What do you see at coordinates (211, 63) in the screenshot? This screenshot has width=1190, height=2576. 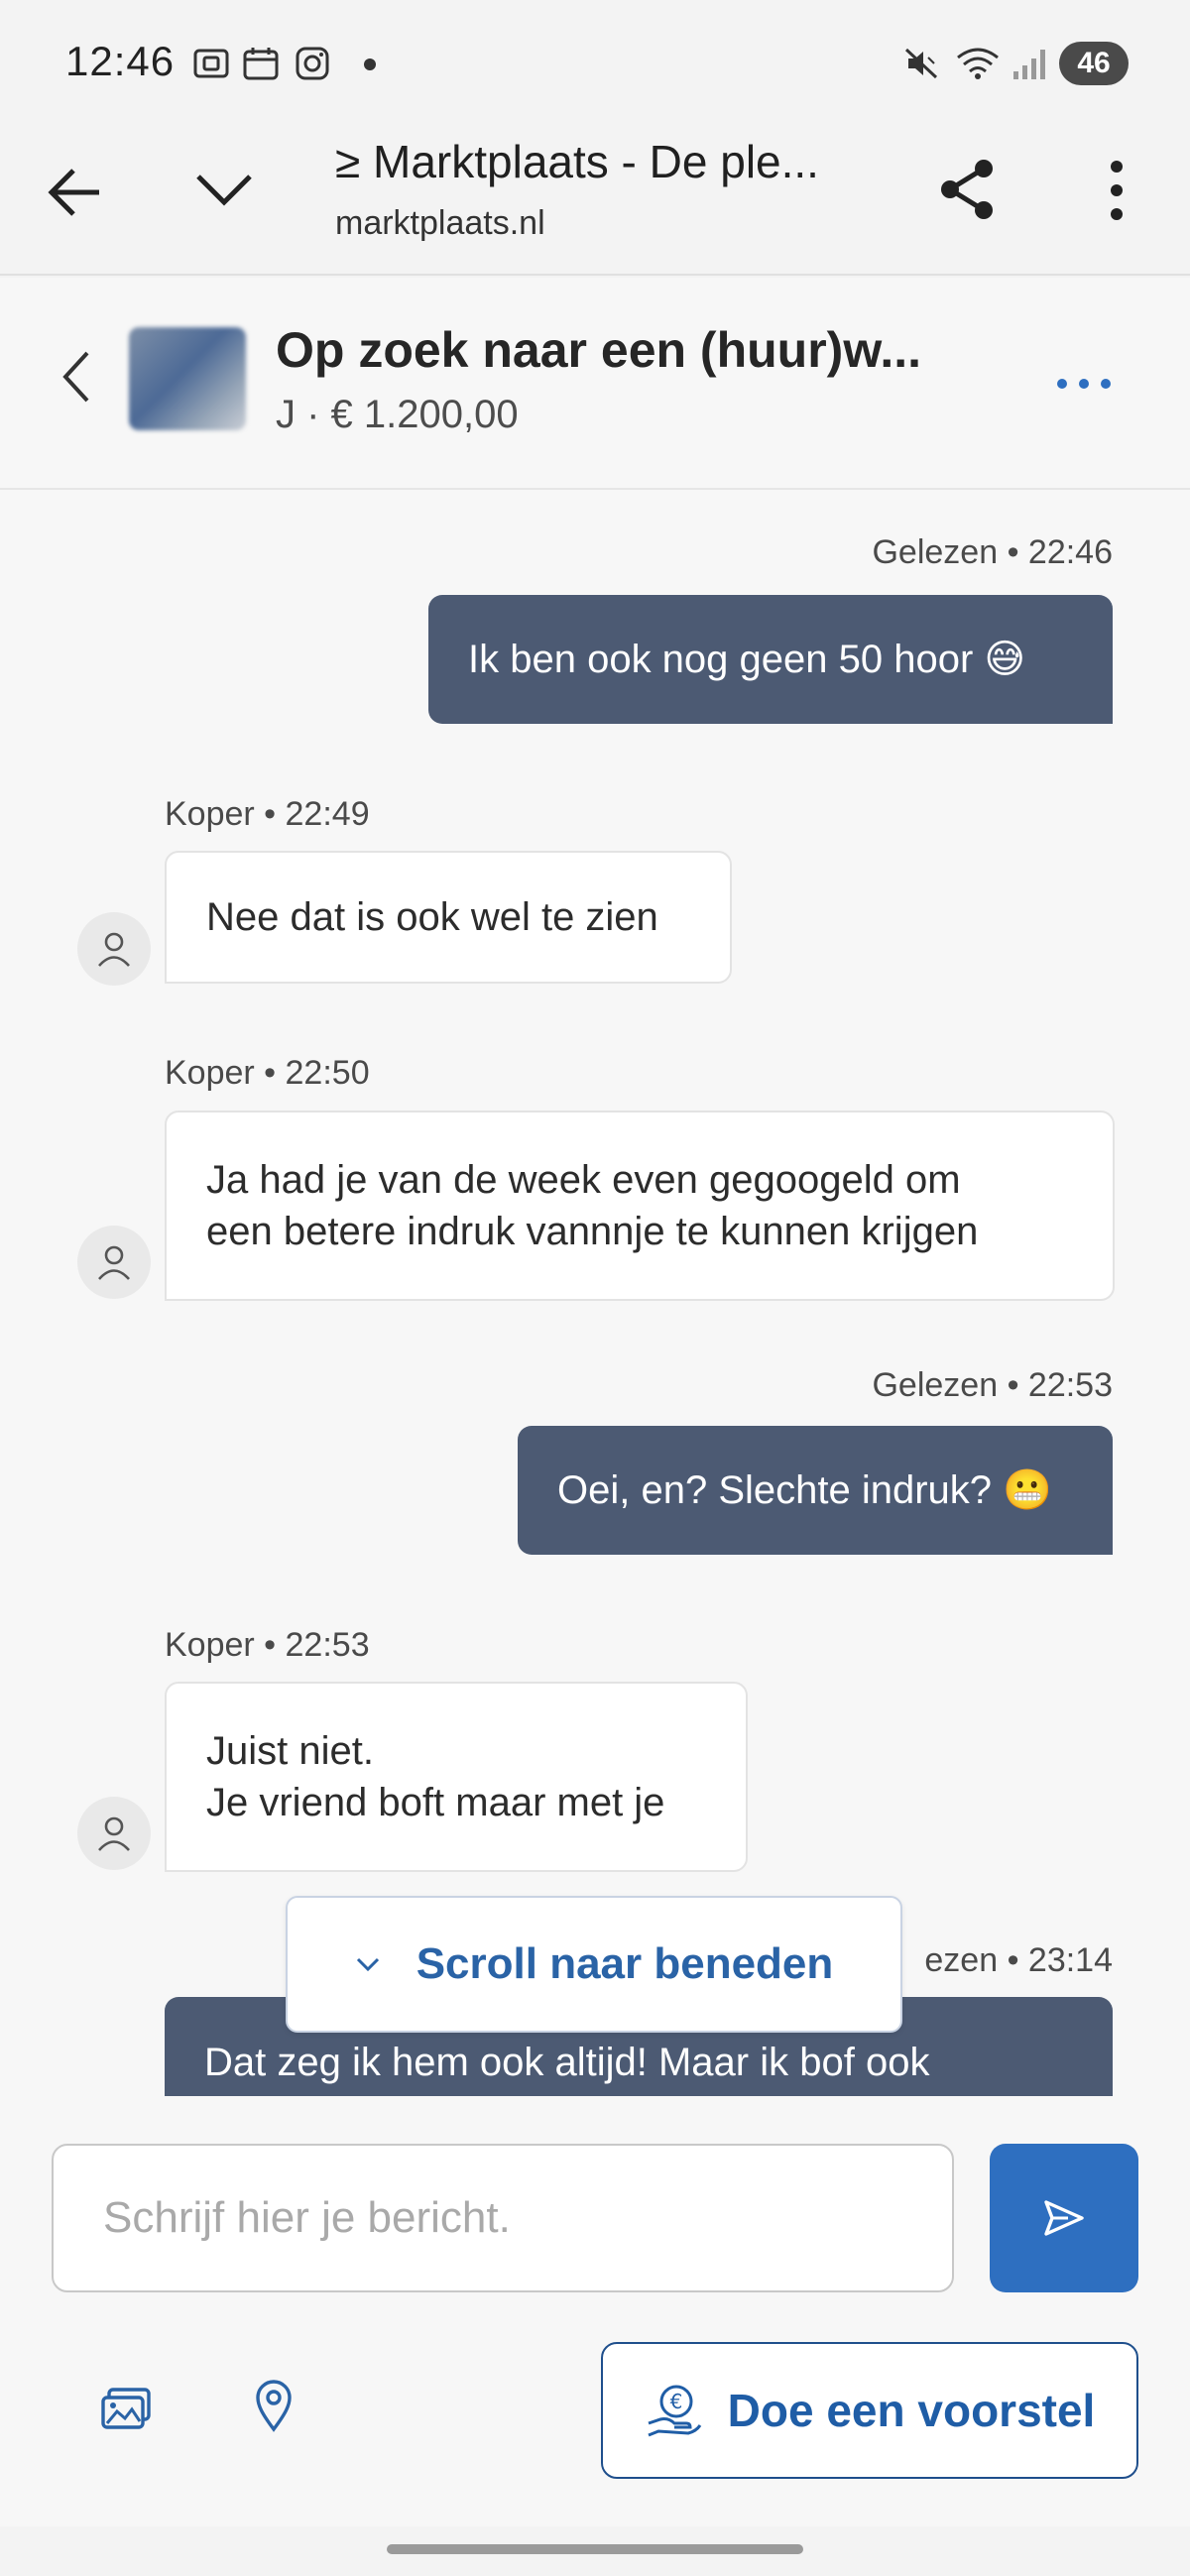 I see `screenshot-icon` at bounding box center [211, 63].